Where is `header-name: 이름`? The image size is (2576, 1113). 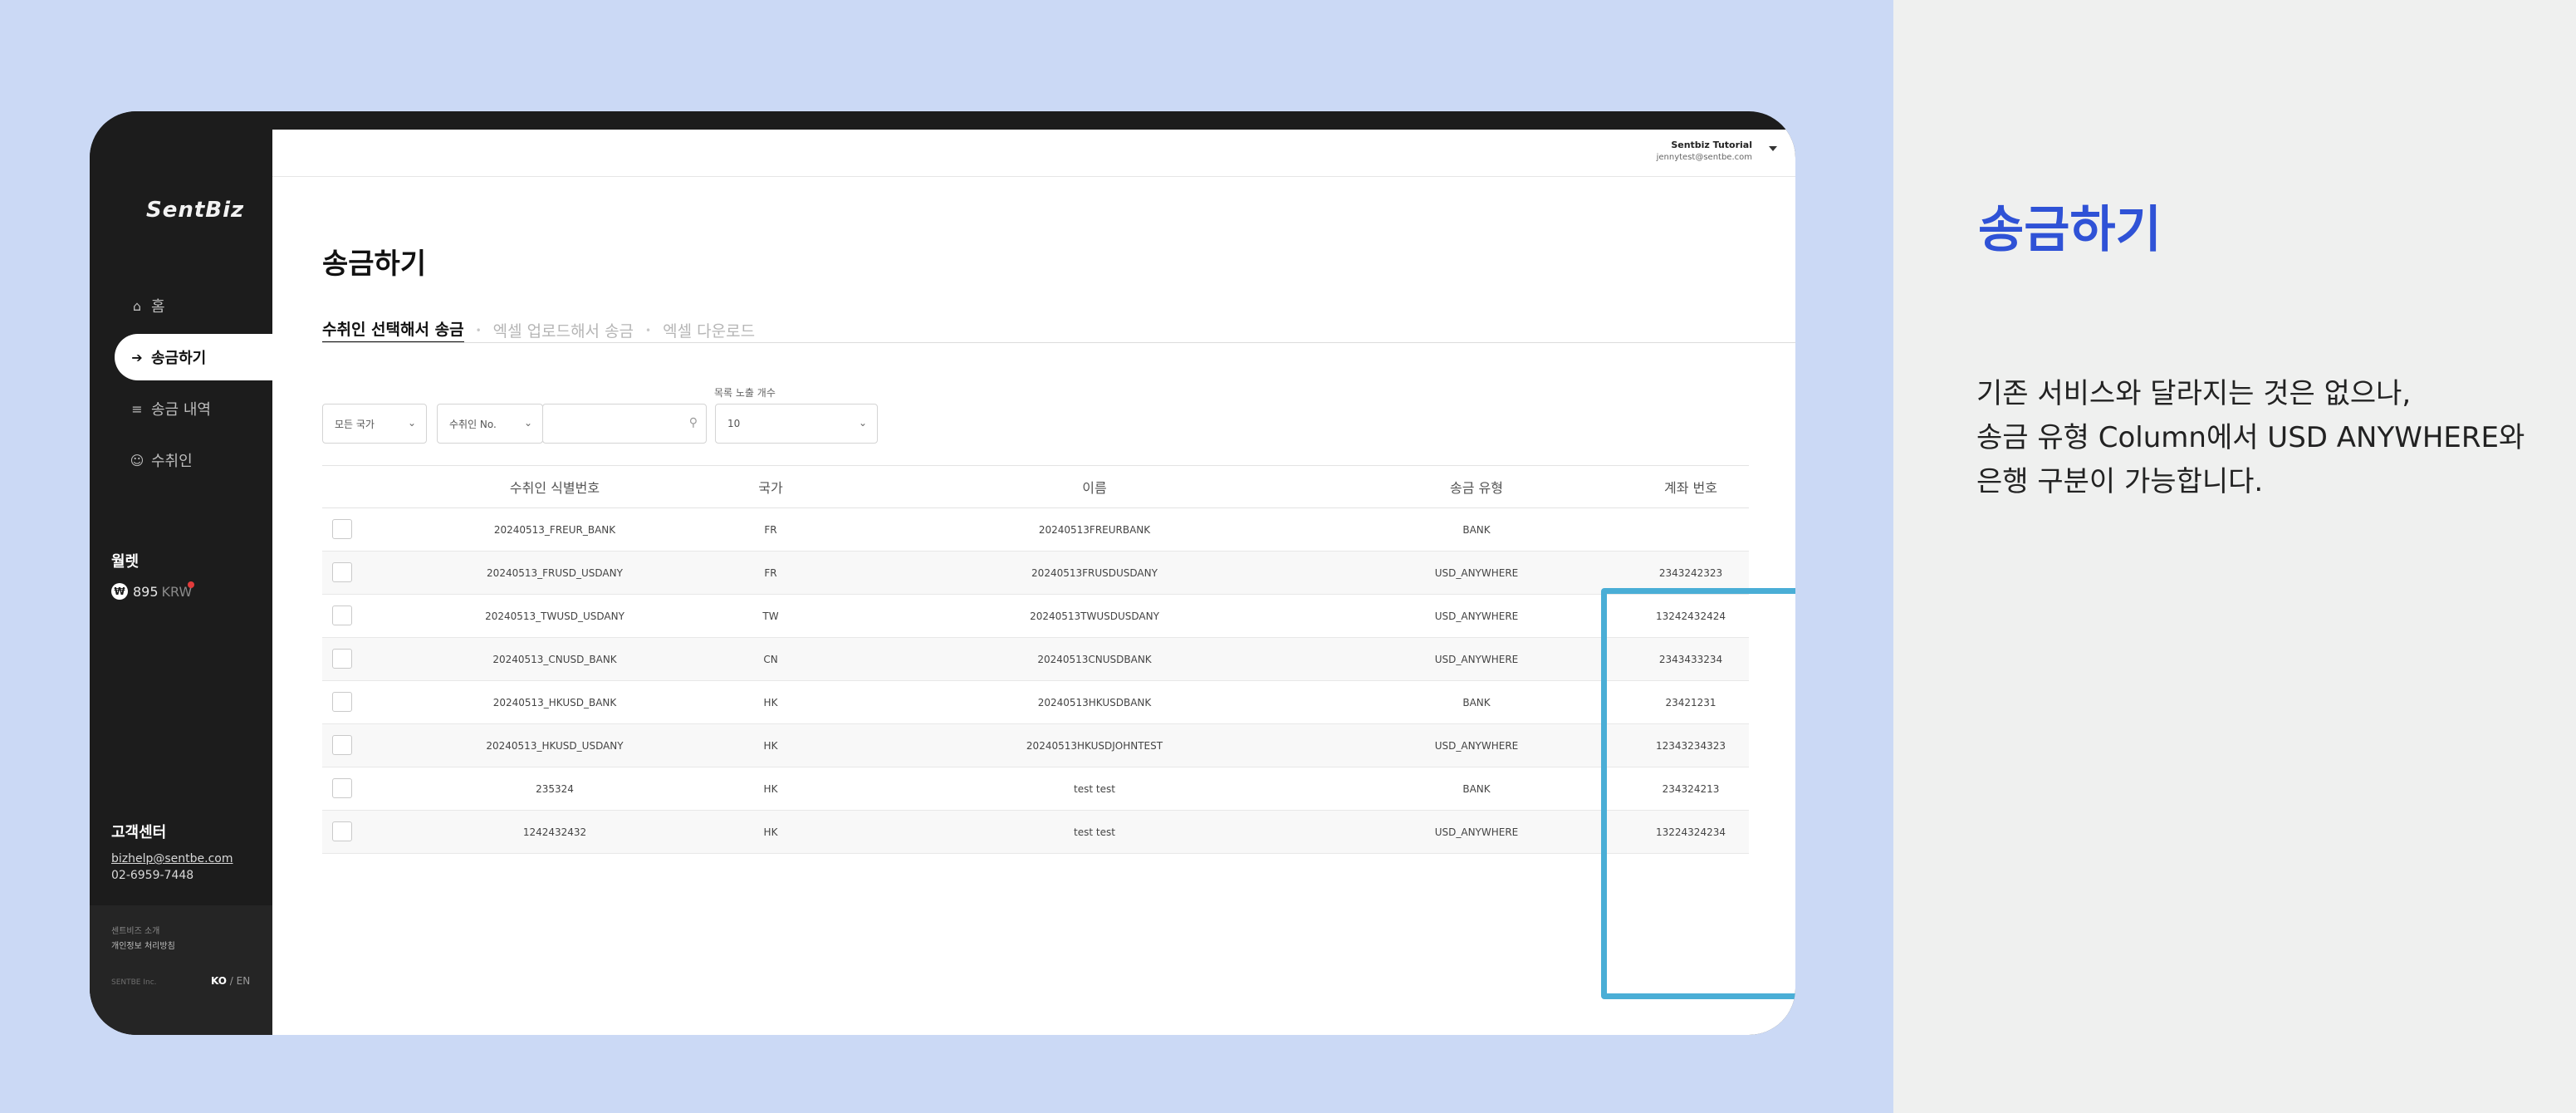 header-name: 이름 is located at coordinates (1095, 488).